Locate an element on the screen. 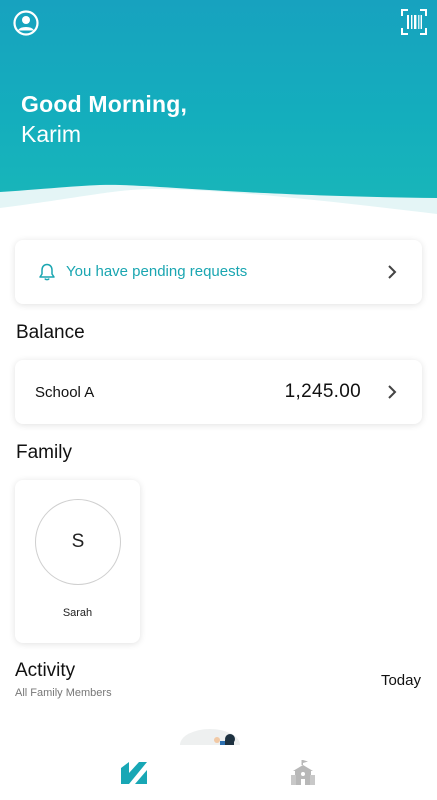  balance-card-school-a: School A 1,245.00 is located at coordinates (218, 392).